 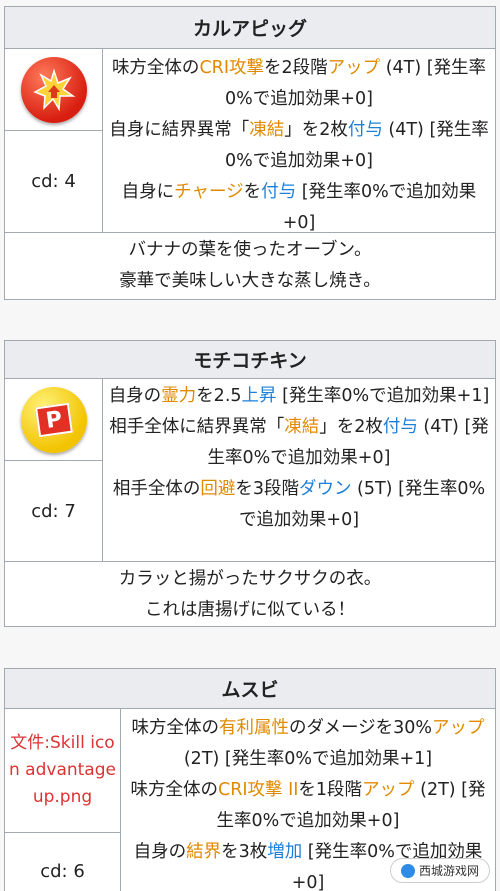 I want to click on skill-meta-column: P cd: 7, so click(x=54, y=470).